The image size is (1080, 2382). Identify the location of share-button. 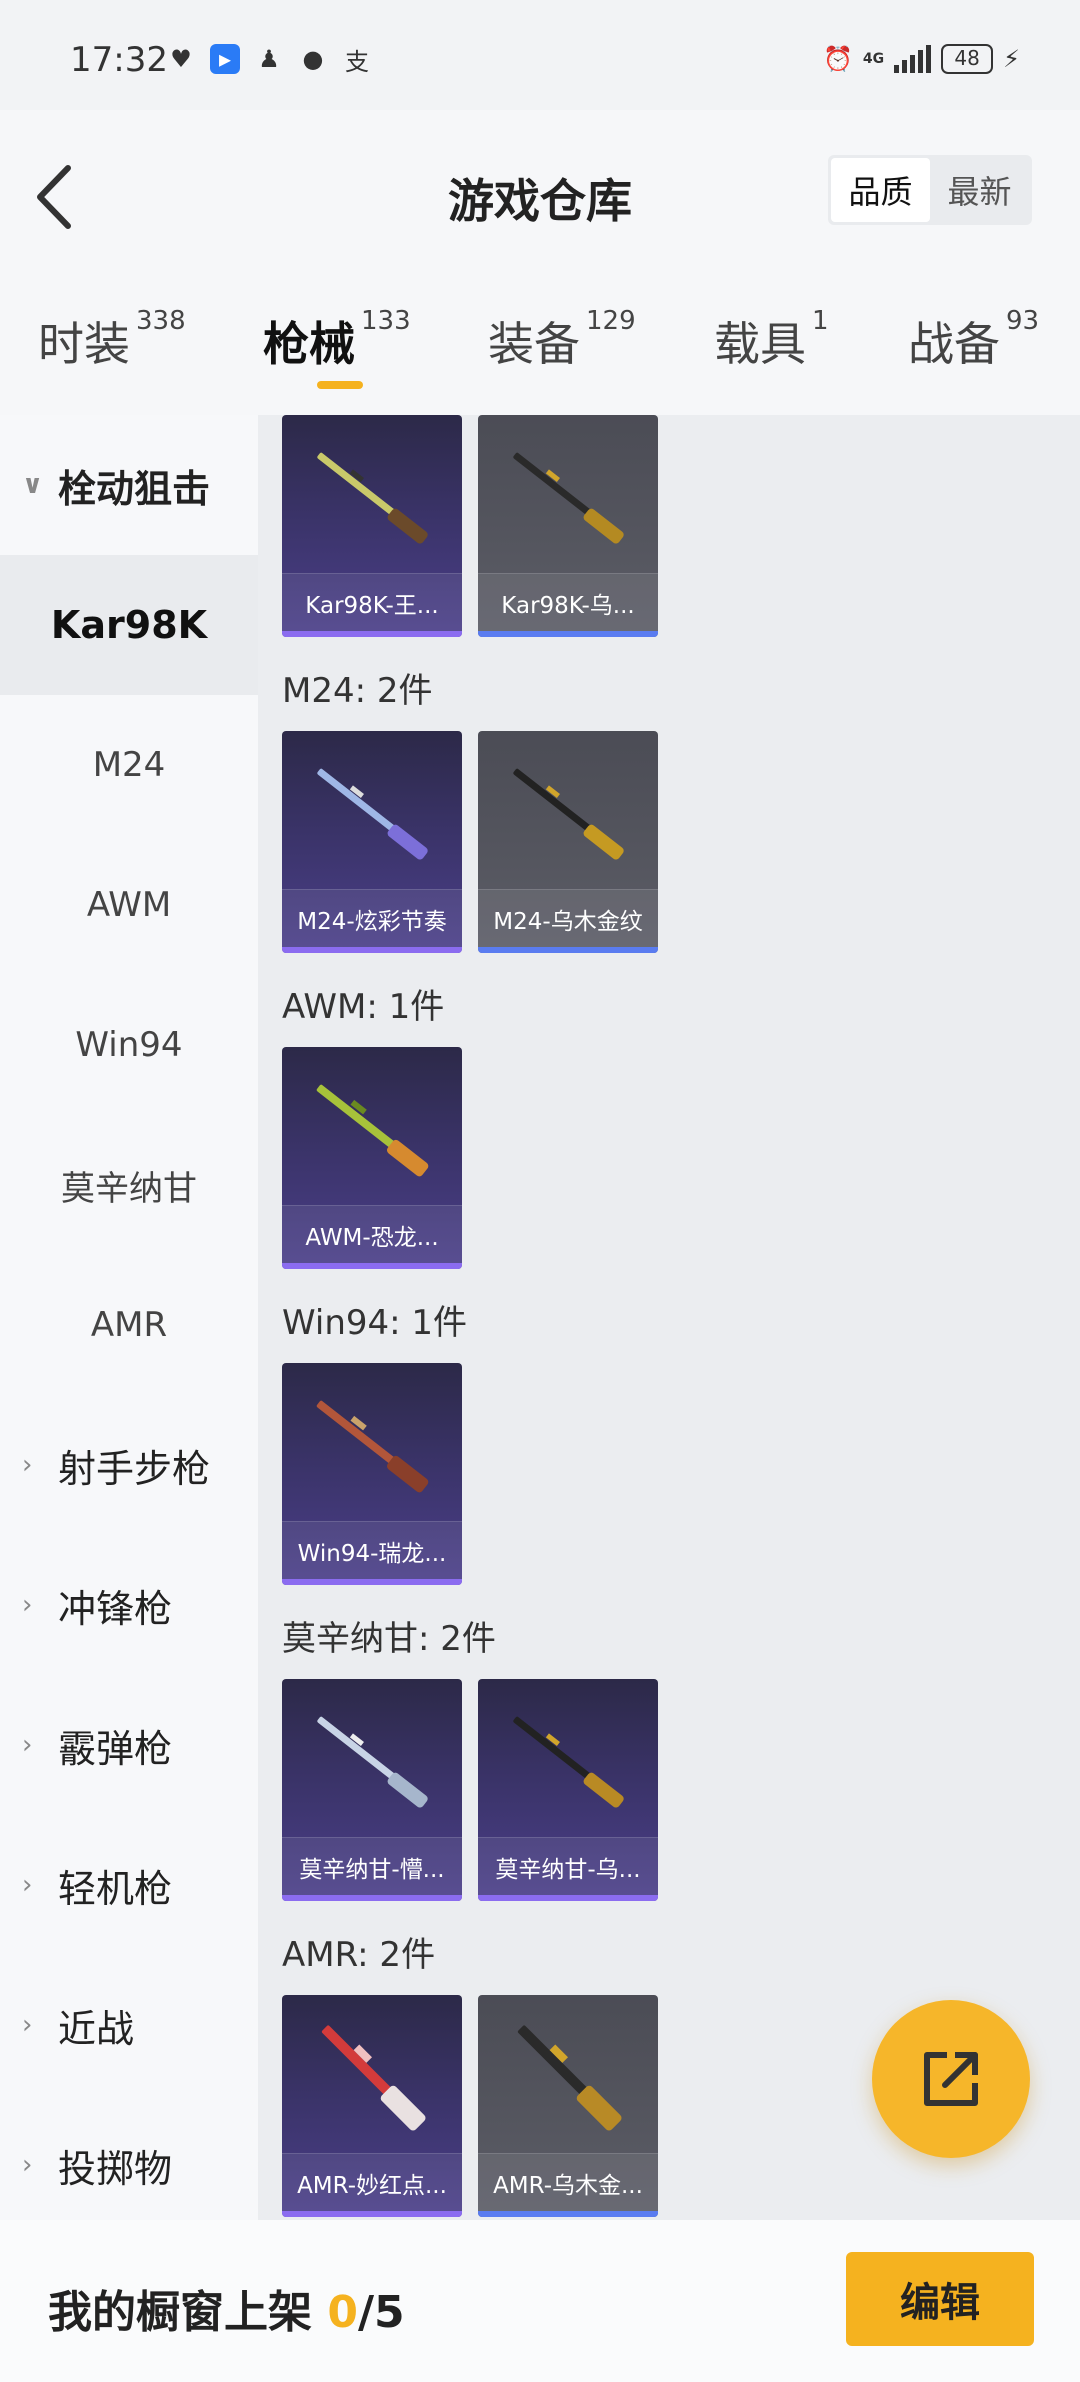
(951, 2079).